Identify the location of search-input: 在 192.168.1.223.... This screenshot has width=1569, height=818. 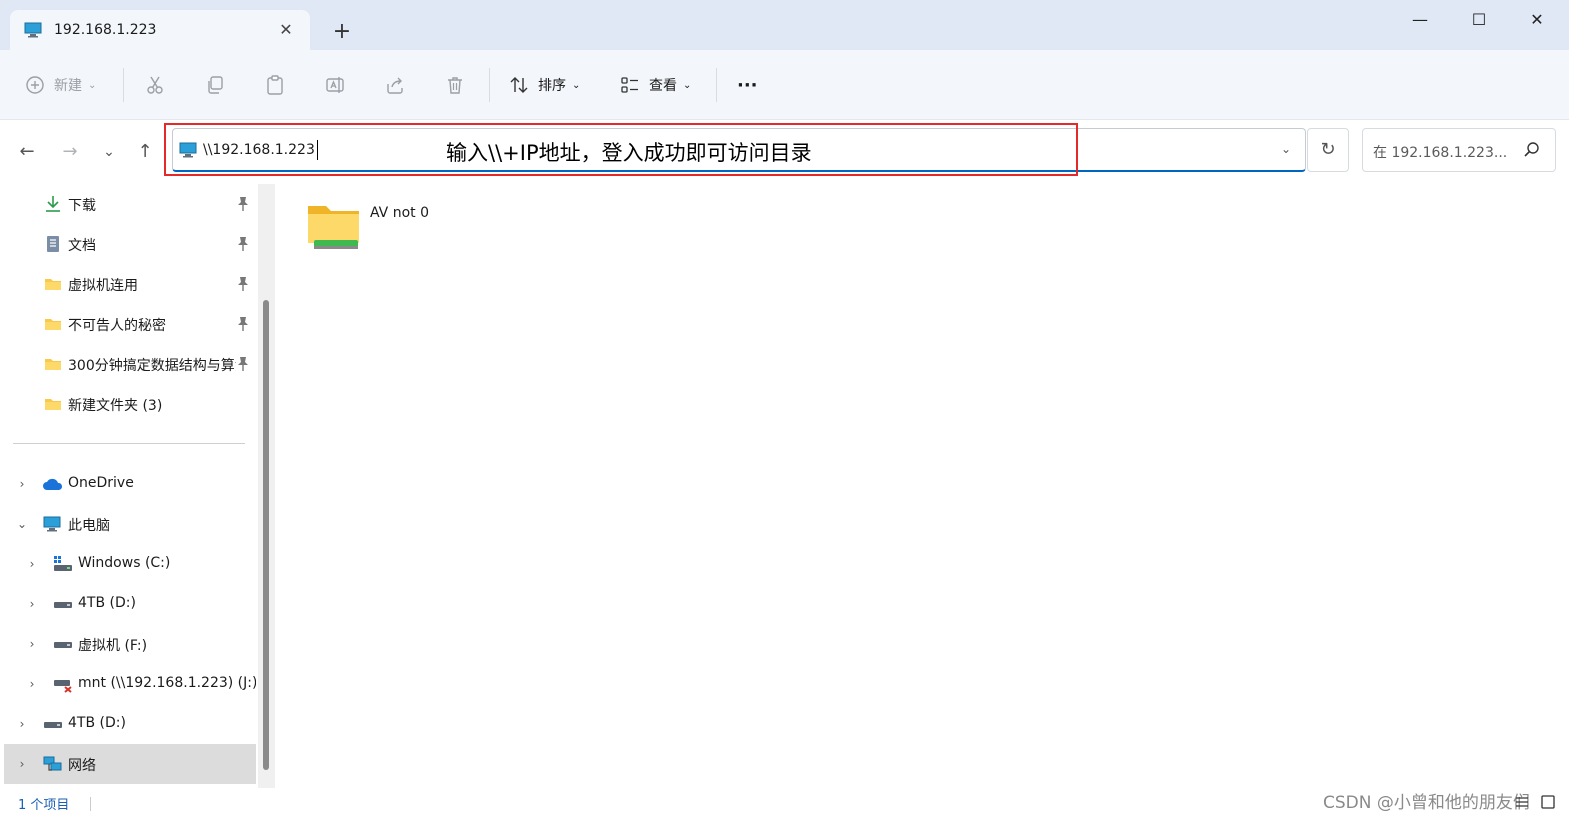
(1440, 152).